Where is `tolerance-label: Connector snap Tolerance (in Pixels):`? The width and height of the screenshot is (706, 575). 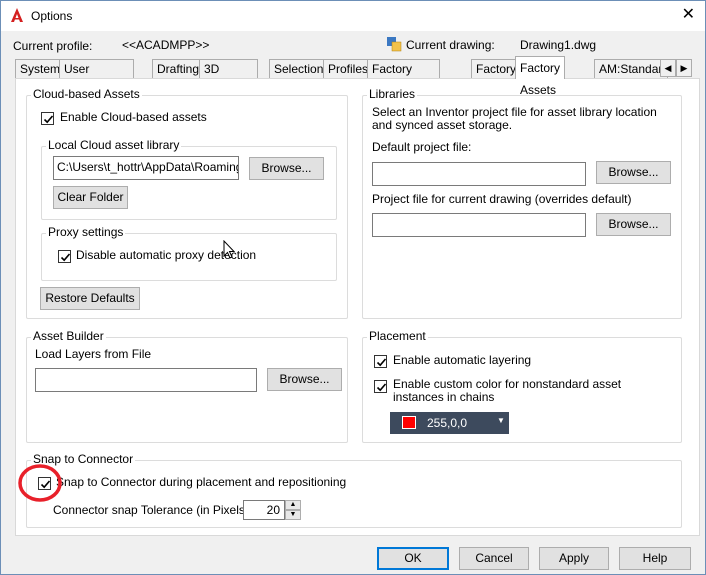 tolerance-label: Connector snap Tolerance (in Pixels): is located at coordinates (153, 510).